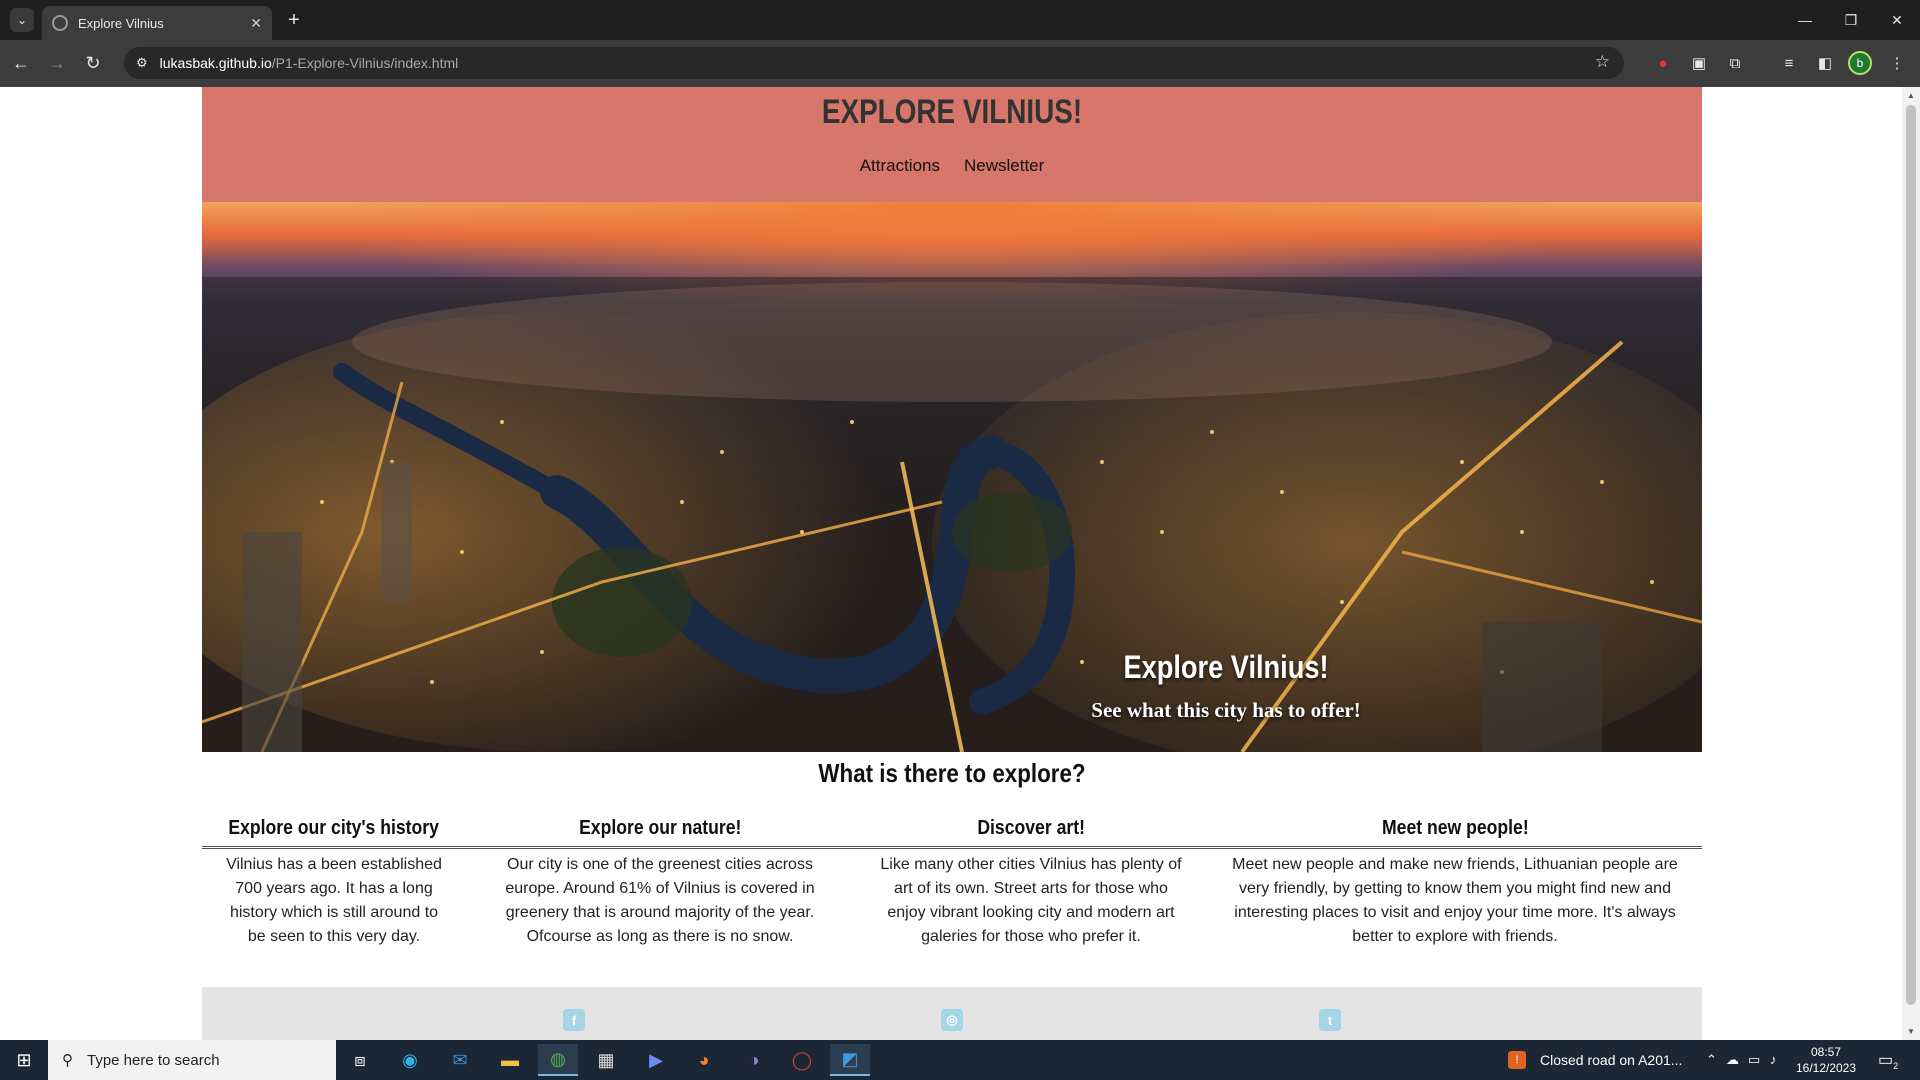 The width and height of the screenshot is (1920, 1080). What do you see at coordinates (1711, 1060) in the screenshot?
I see `tray-overflow-icon: ⌃` at bounding box center [1711, 1060].